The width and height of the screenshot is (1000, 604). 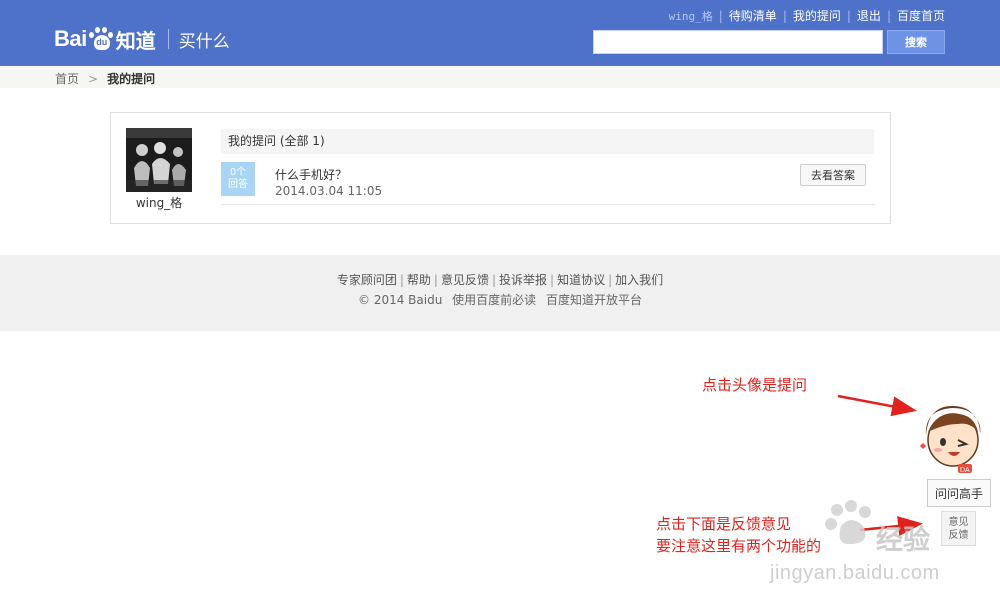 I want to click on watermark-brand: 经验, so click(x=903, y=540).